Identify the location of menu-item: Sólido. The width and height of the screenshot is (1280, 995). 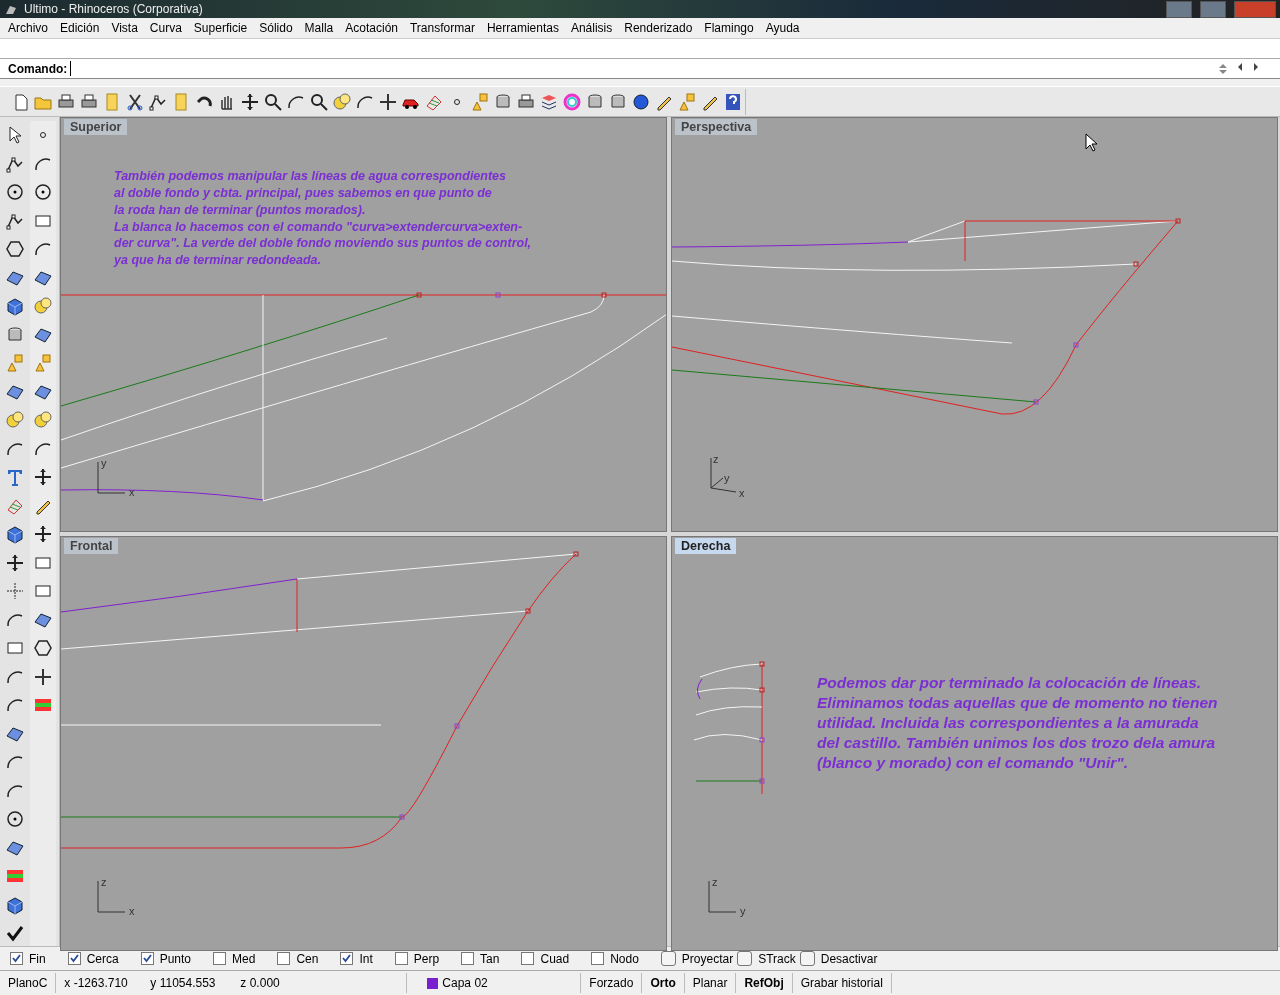
(276, 28).